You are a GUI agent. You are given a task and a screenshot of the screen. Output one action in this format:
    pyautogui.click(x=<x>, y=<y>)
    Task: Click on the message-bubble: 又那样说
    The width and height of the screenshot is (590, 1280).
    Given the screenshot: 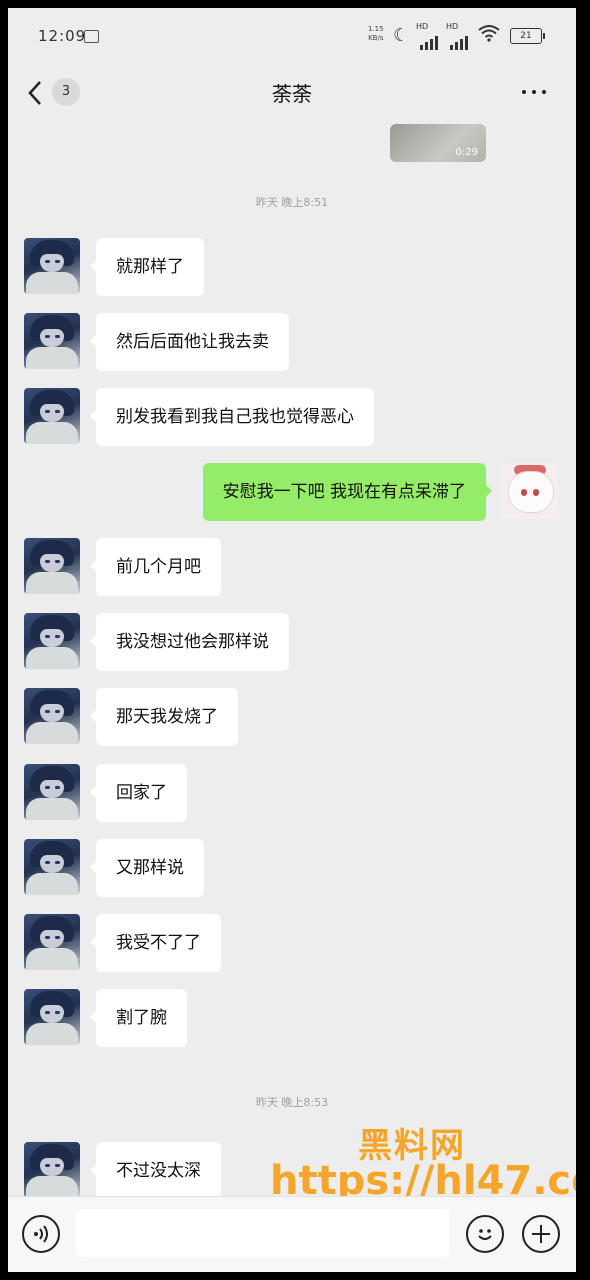 What is the action you would take?
    pyautogui.click(x=147, y=868)
    